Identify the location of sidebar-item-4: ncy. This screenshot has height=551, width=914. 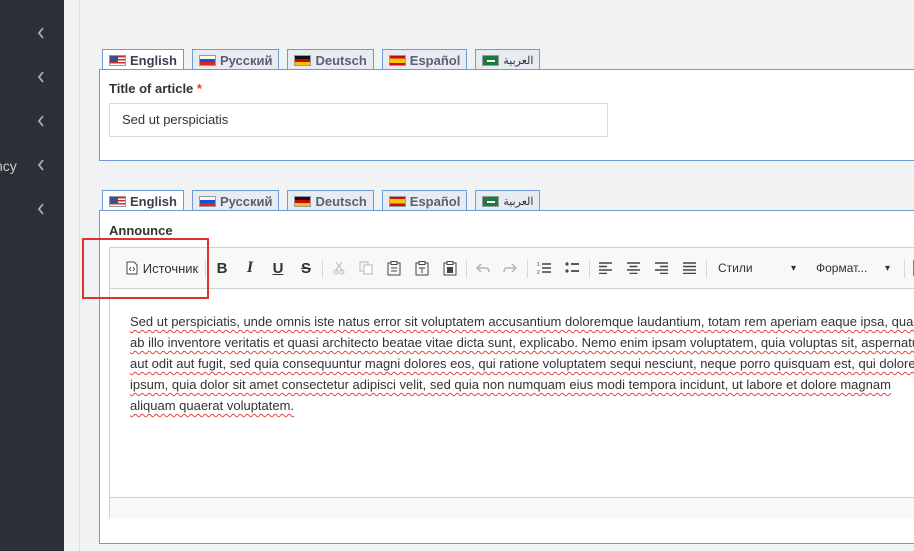
(32, 166).